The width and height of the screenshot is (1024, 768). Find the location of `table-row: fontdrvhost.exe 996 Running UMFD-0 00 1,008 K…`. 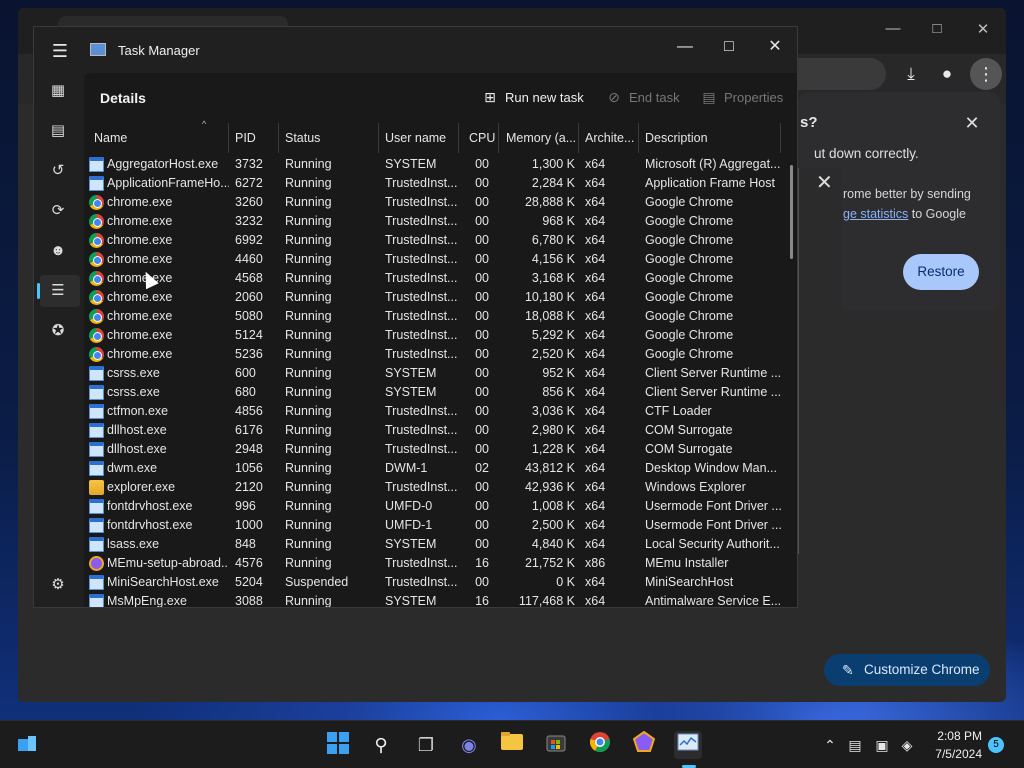

table-row: fontdrvhost.exe 996 Running UMFD-0 00 1,008 K… is located at coordinates (440, 506).